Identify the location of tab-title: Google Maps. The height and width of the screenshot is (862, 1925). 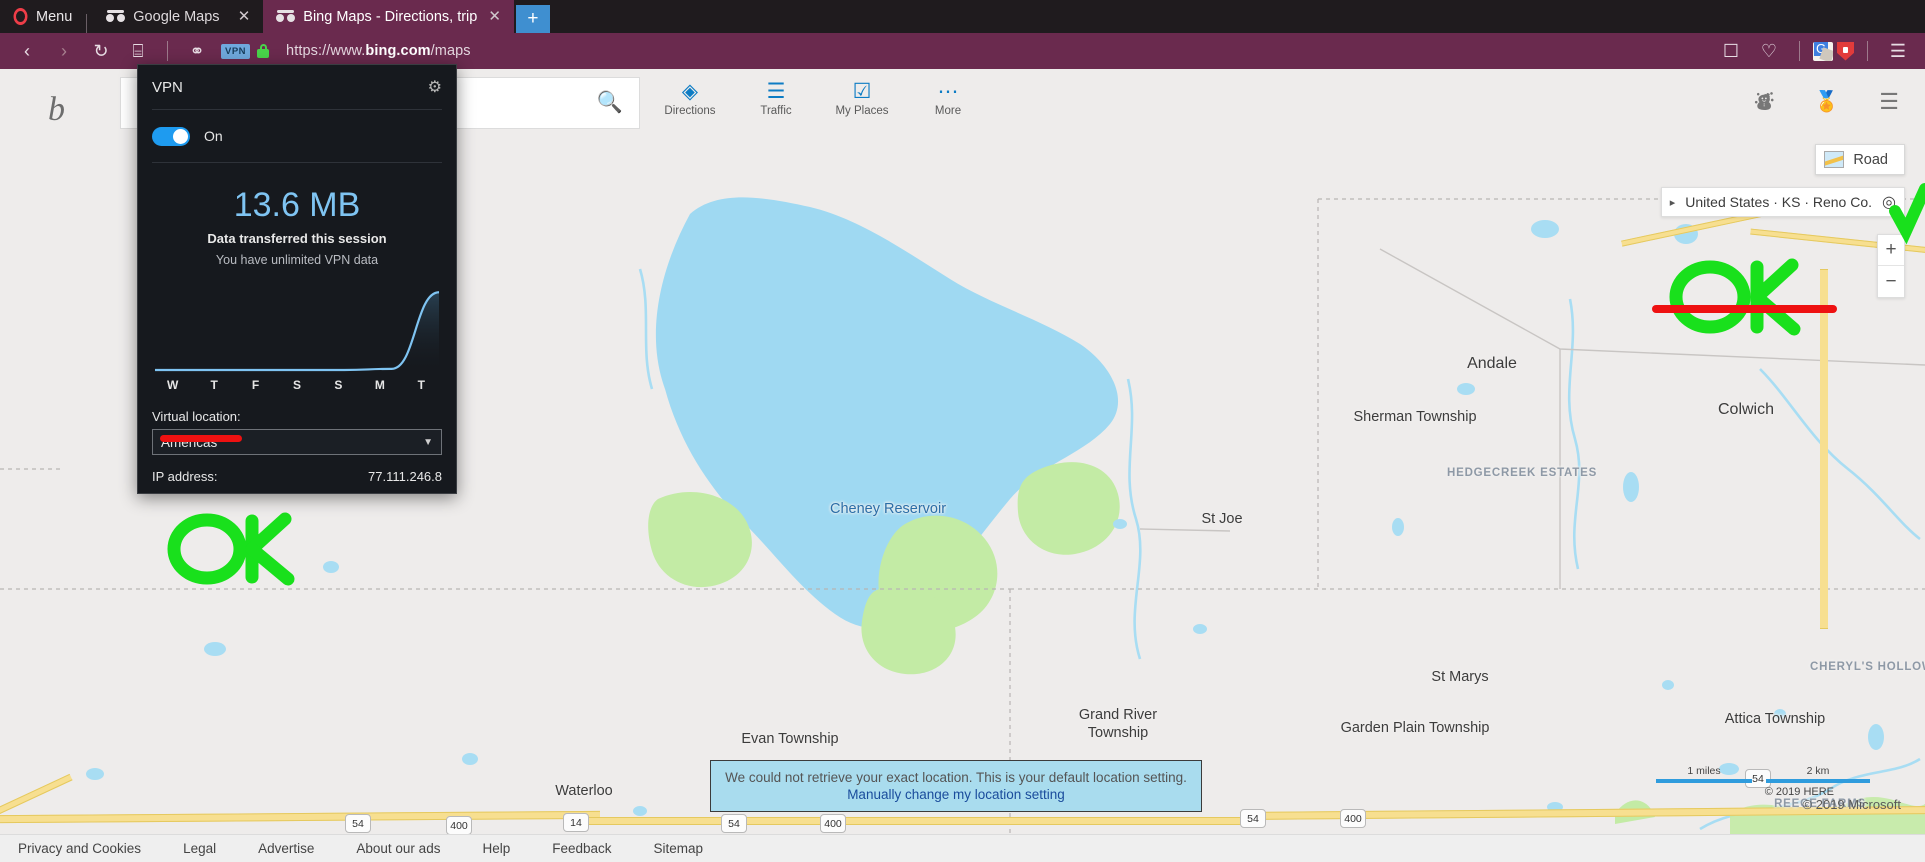
(176, 16).